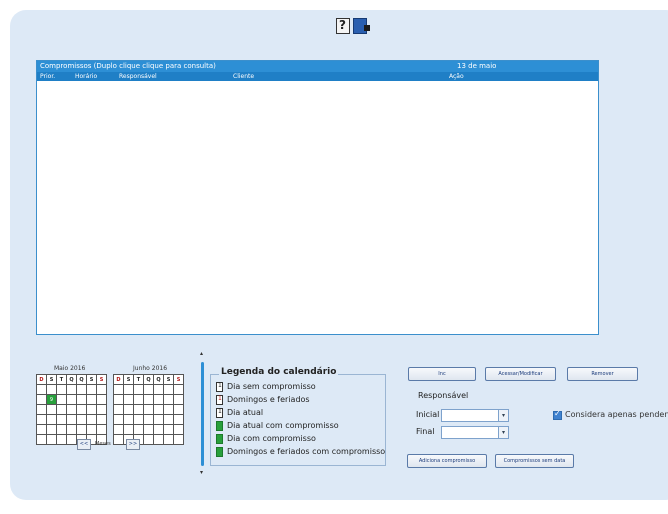 The height and width of the screenshot is (514, 668). I want to click on scroll-thumb, so click(202, 414).